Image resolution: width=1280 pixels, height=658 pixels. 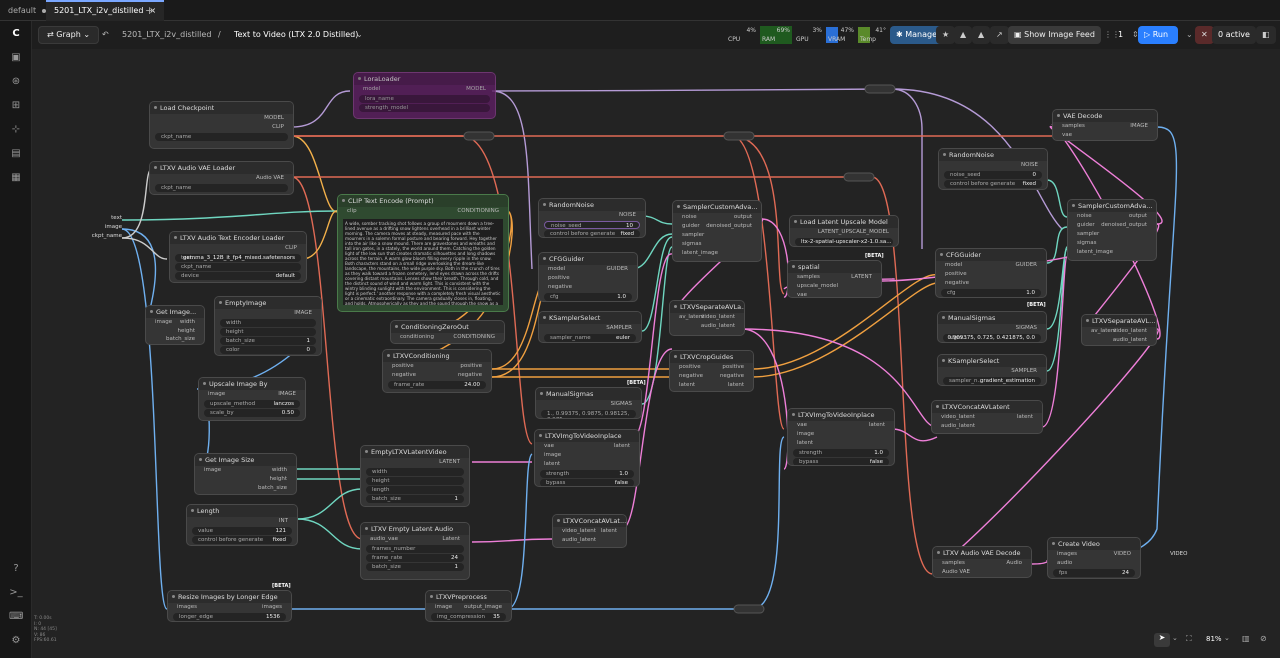 What do you see at coordinates (149, 10) in the screenshot?
I see `add-tab-icon: +` at bounding box center [149, 10].